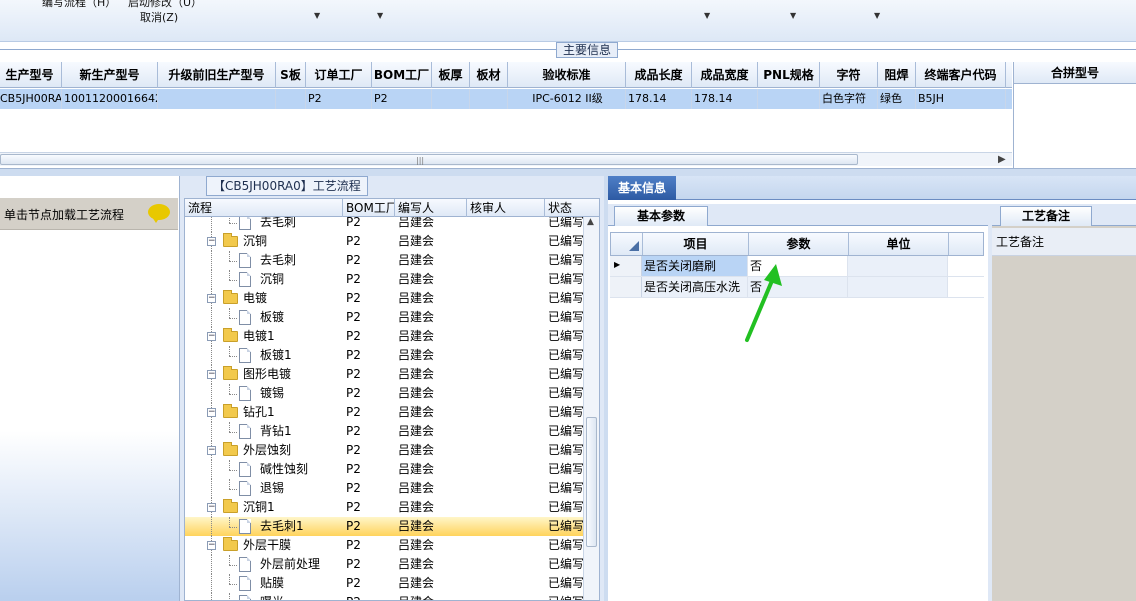 Image resolution: width=1136 pixels, height=601 pixels. Describe the element at coordinates (290, 564) in the screenshot. I see `tree-node-label: 外层前处理` at that location.